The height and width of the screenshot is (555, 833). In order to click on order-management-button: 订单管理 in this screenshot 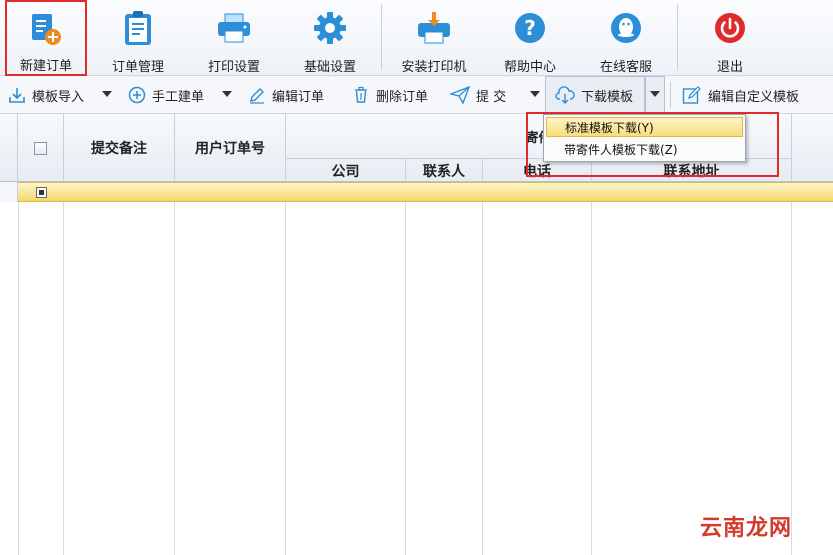, I will do `click(138, 38)`.